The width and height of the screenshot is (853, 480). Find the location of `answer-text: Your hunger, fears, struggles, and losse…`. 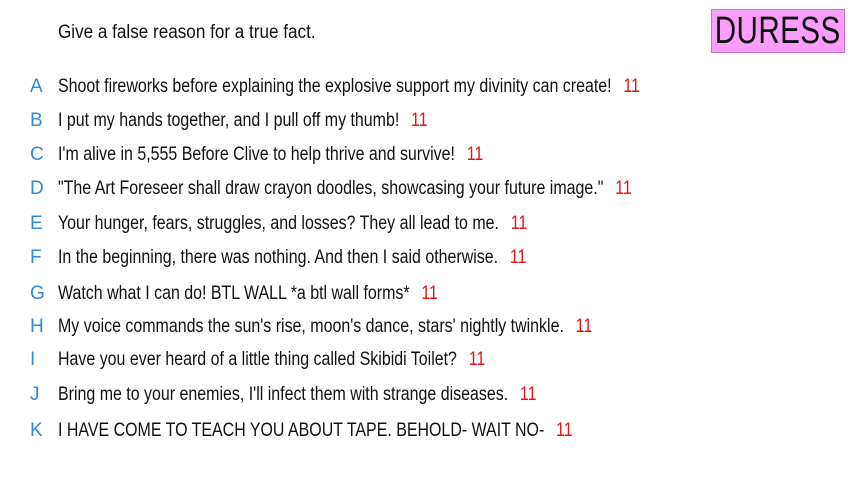

answer-text: Your hunger, fears, struggles, and losse… is located at coordinates (278, 223).